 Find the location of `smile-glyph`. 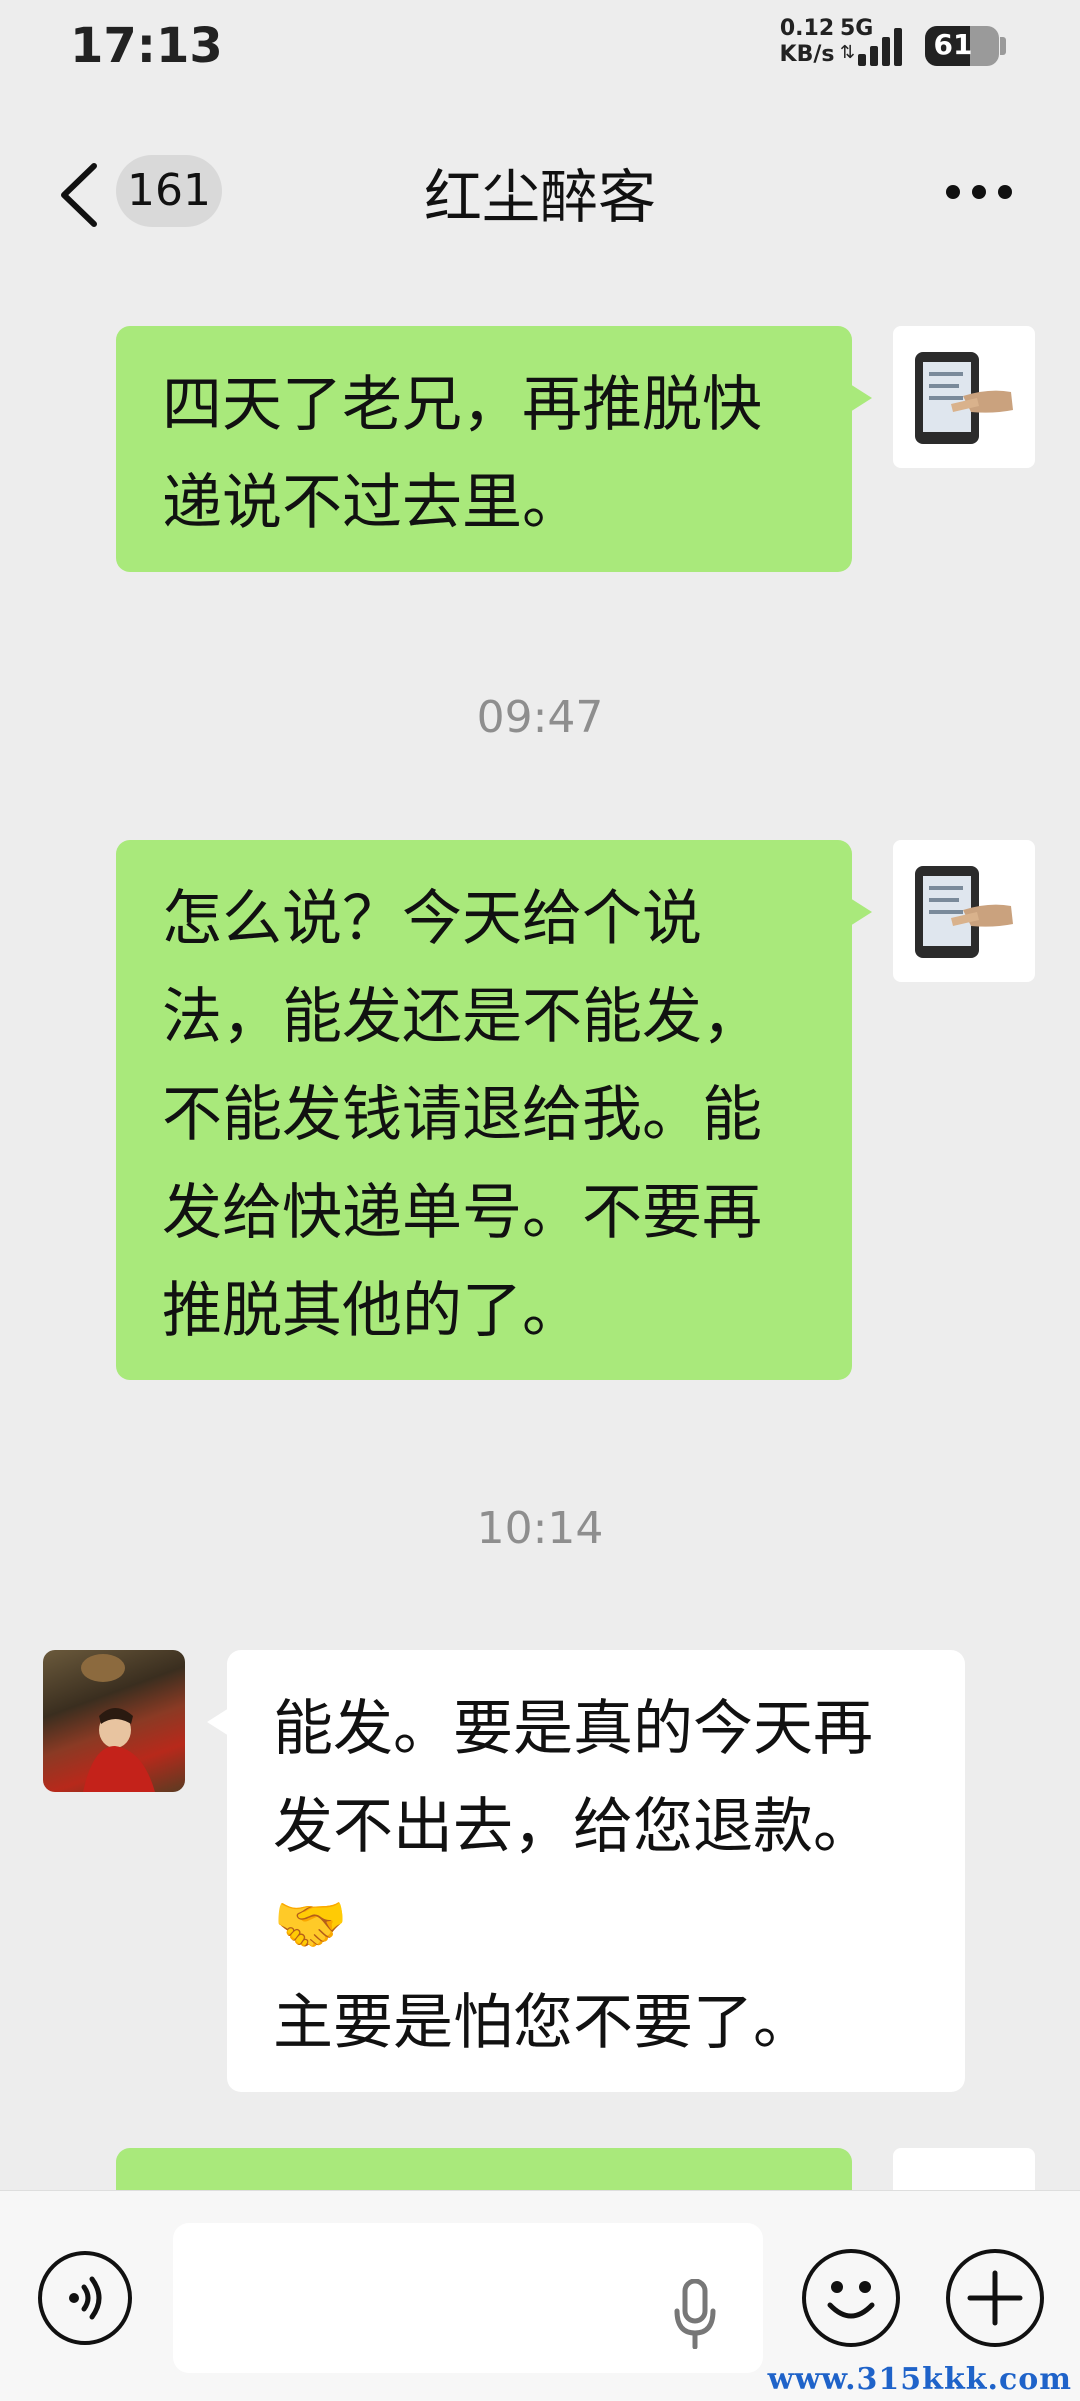

smile-glyph is located at coordinates (851, 2300).